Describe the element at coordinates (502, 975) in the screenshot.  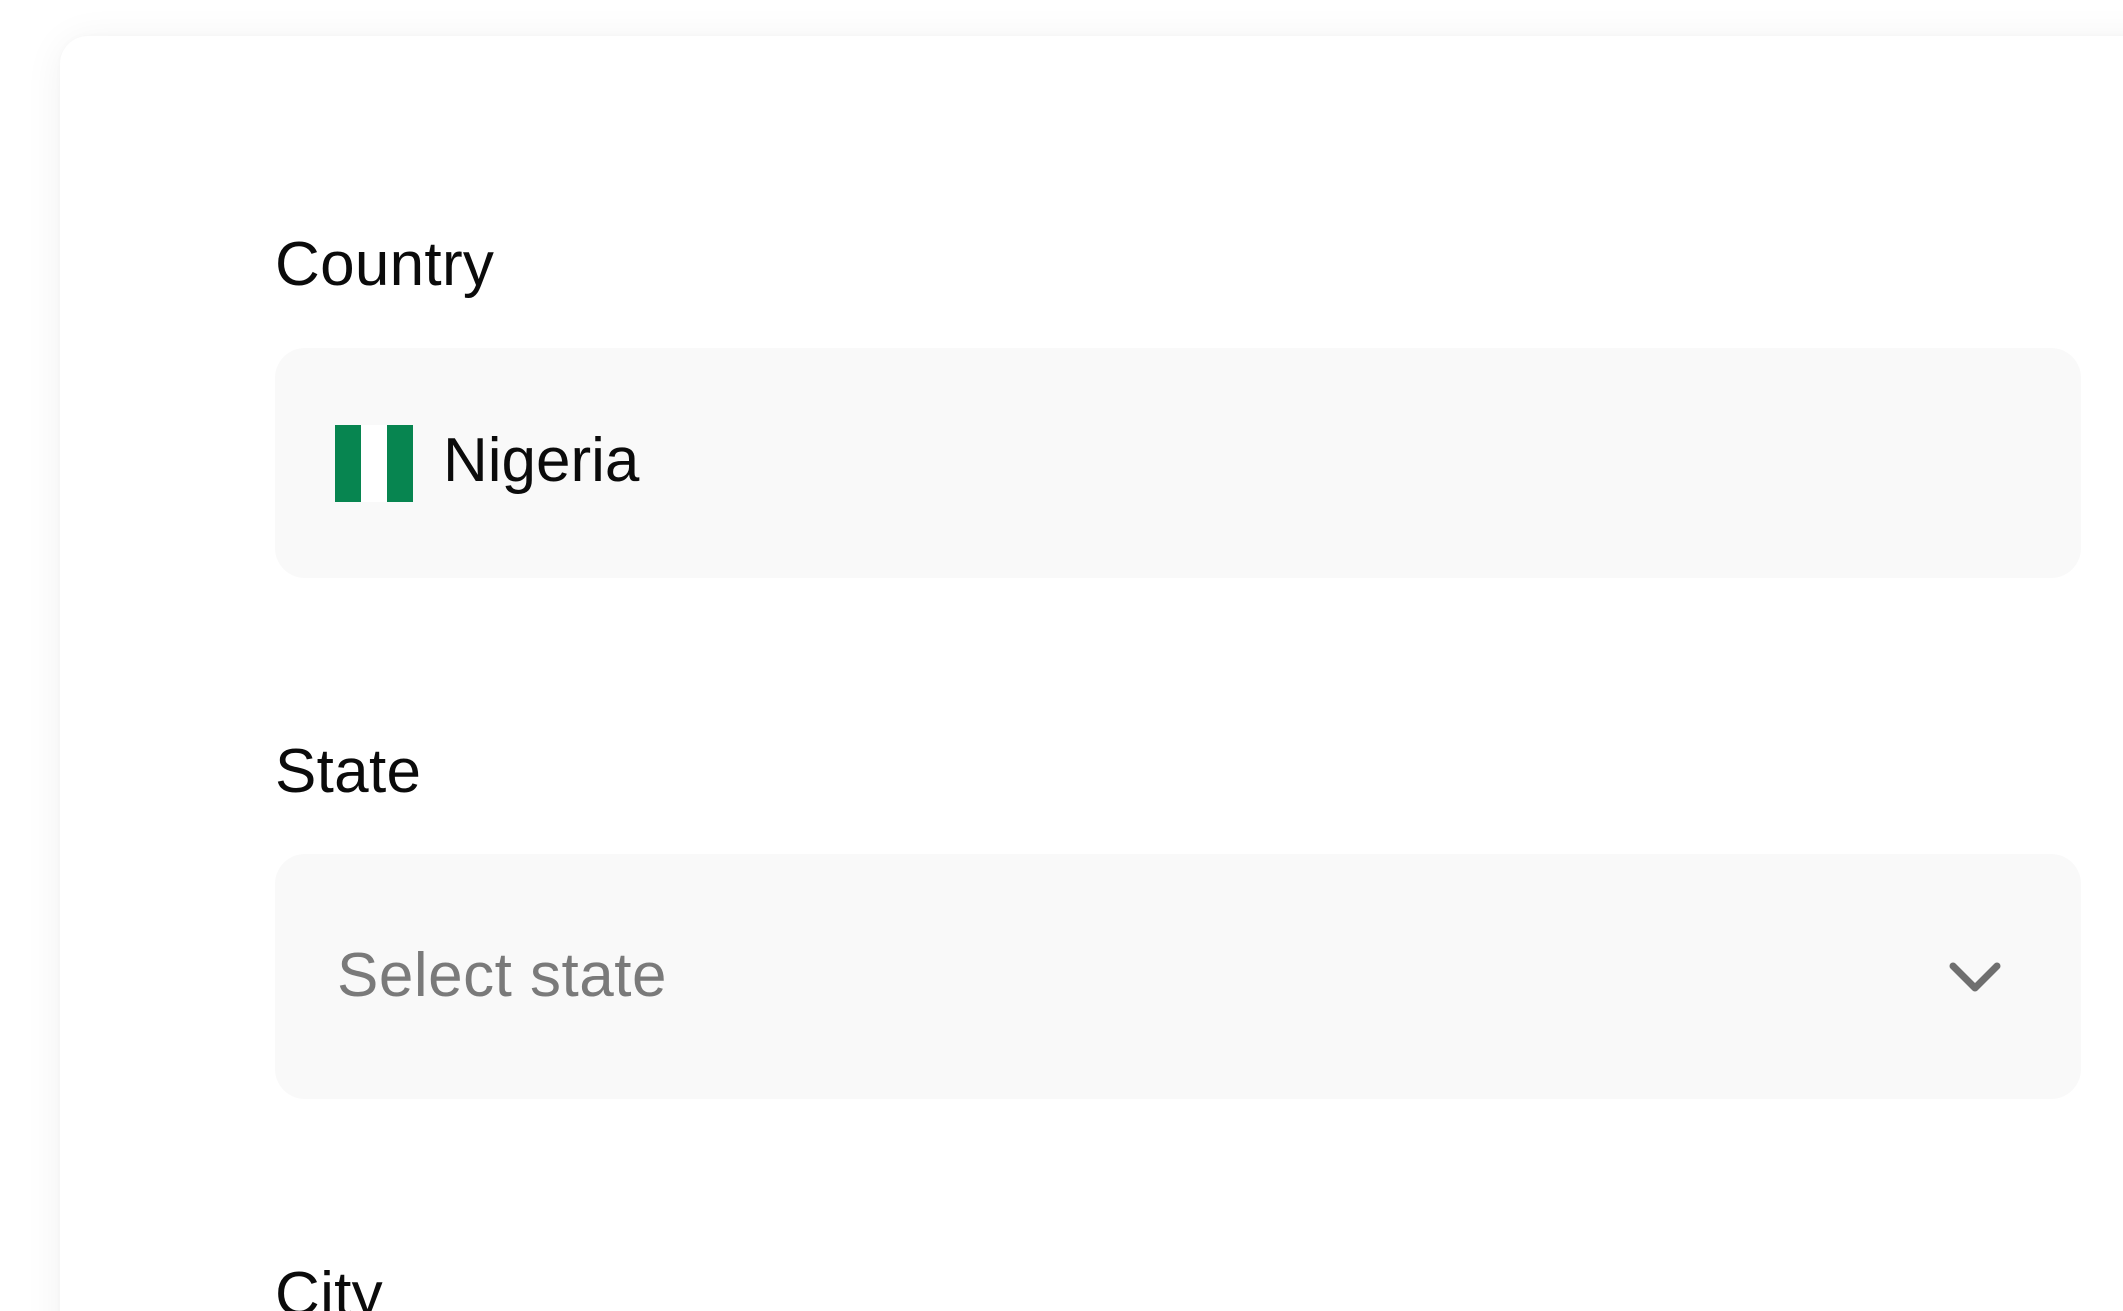
I see `state-placeholder: Select state` at that location.